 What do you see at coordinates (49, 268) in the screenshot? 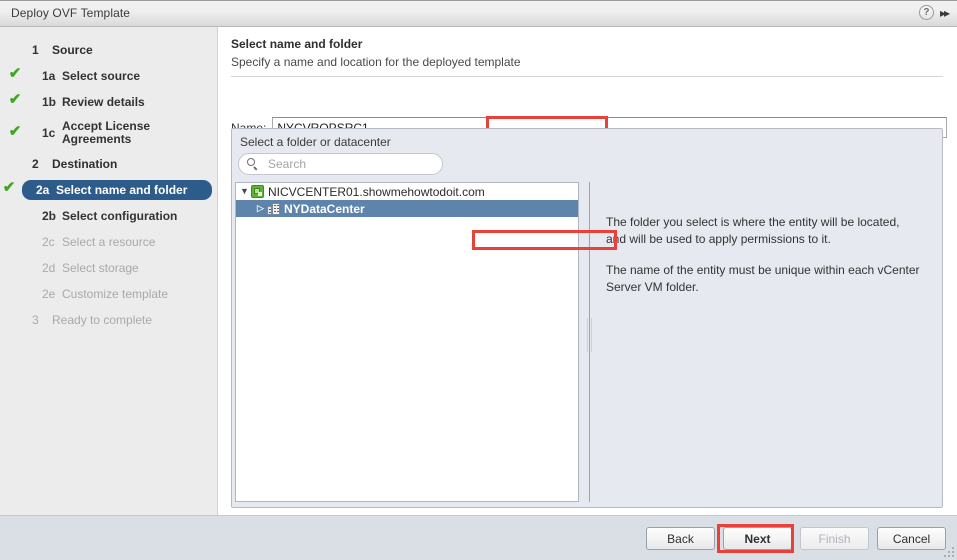
I see `sidebar-item-number: 2d` at bounding box center [49, 268].